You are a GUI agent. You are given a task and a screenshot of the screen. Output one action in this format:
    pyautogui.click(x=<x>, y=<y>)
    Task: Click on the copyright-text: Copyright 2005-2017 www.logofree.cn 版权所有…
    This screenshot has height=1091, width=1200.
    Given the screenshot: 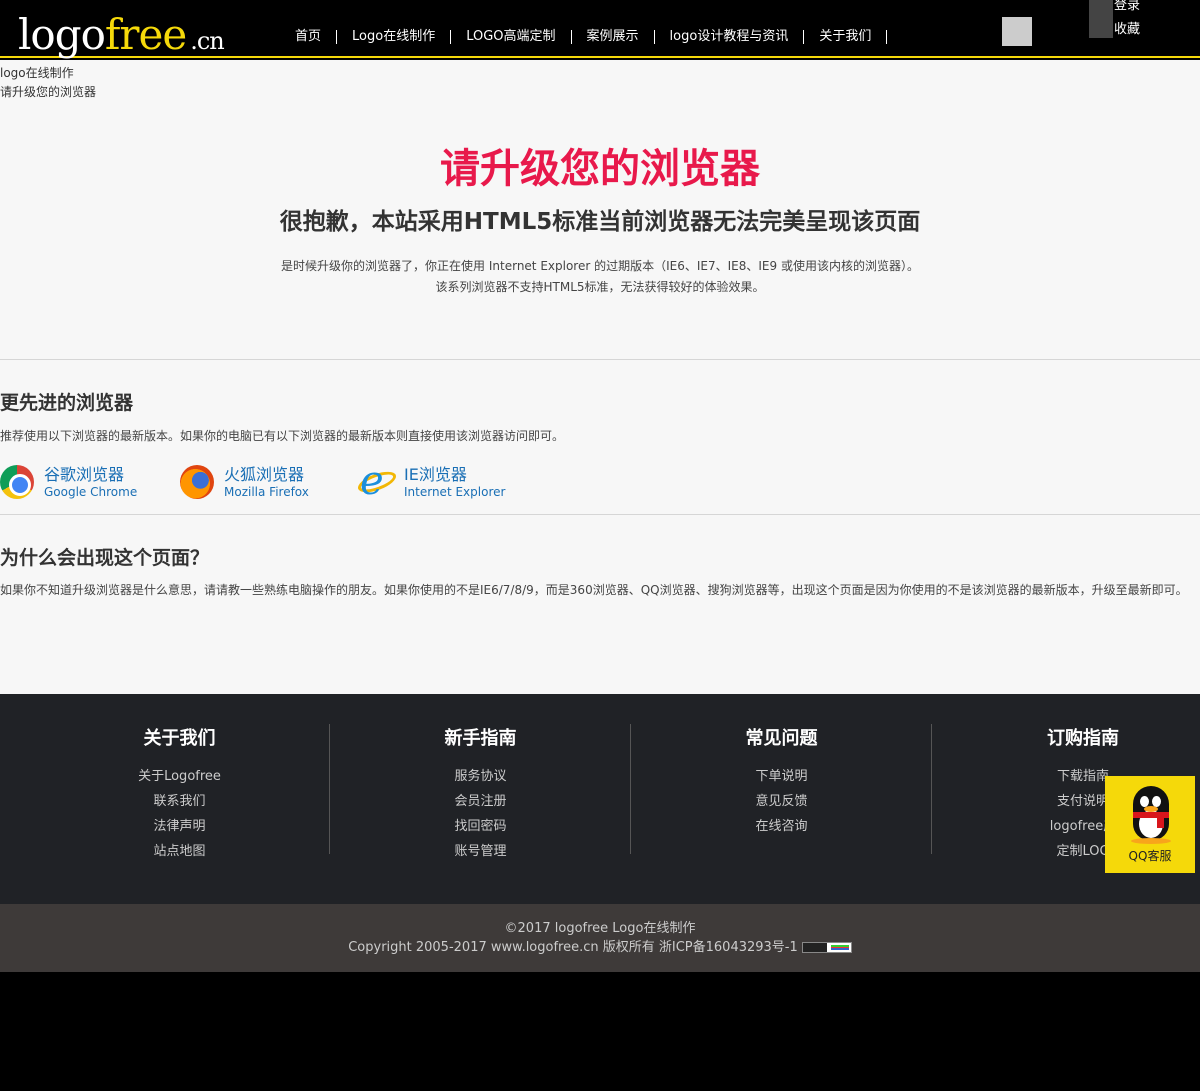 What is the action you would take?
    pyautogui.click(x=573, y=947)
    